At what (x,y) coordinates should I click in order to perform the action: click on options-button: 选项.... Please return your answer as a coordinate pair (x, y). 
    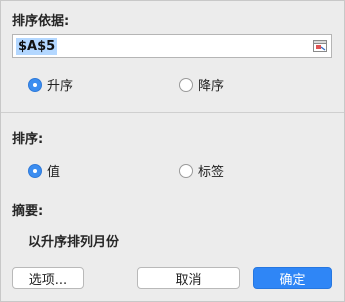
    Looking at the image, I should click on (48, 278).